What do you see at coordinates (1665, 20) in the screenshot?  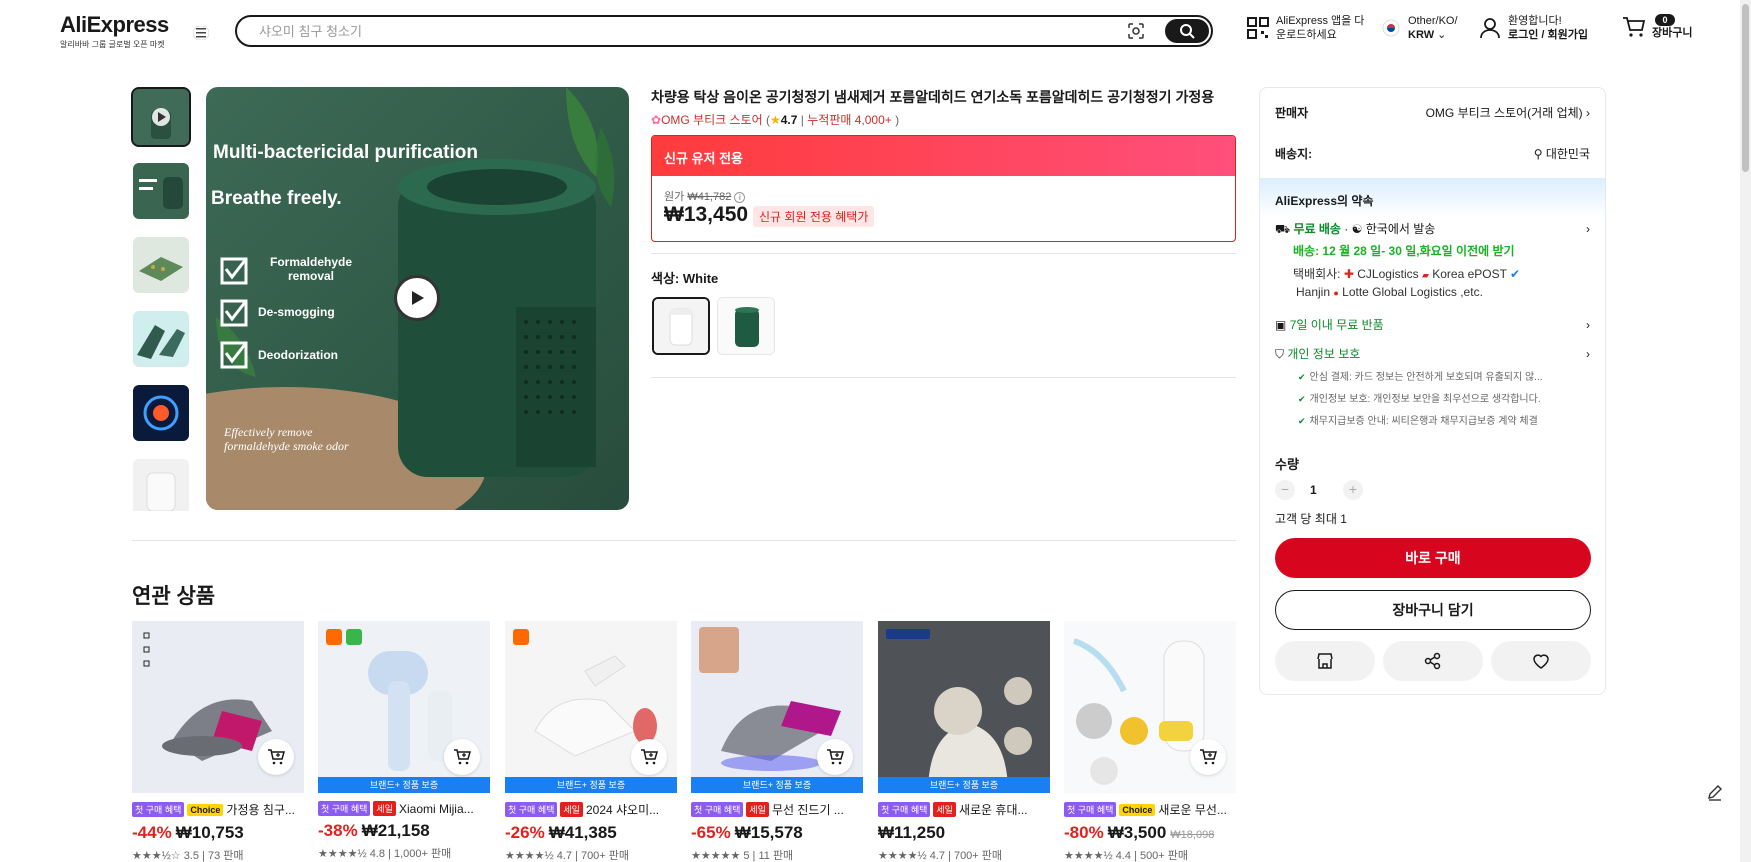 I see `cart-count-badge: 0` at bounding box center [1665, 20].